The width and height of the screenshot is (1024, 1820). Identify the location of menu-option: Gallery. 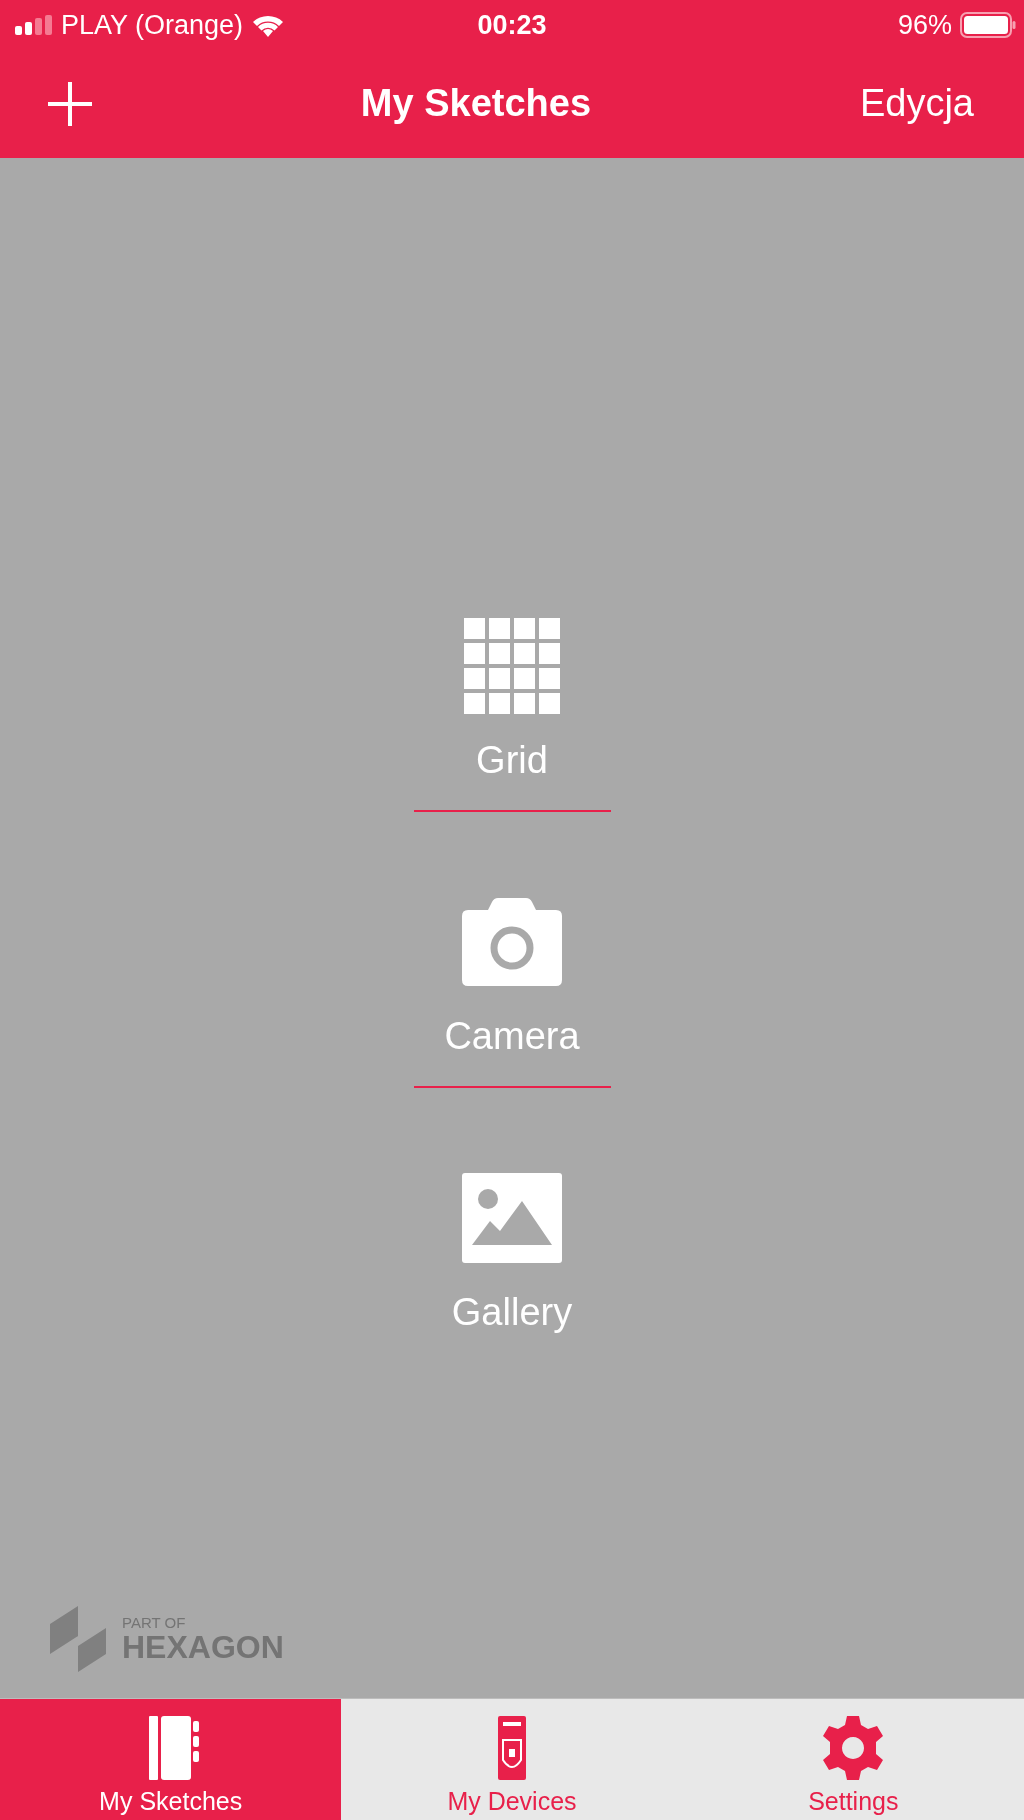
(512, 1311).